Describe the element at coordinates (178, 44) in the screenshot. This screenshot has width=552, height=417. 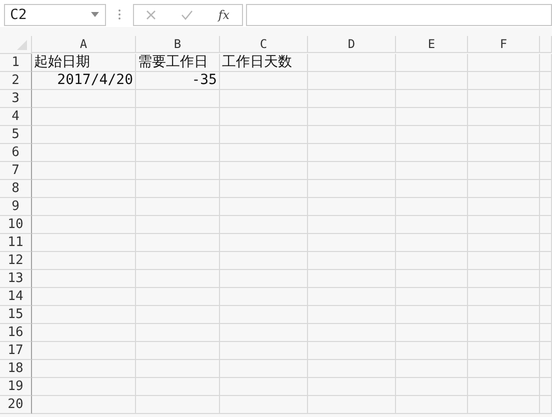
I see `column-header: B` at that location.